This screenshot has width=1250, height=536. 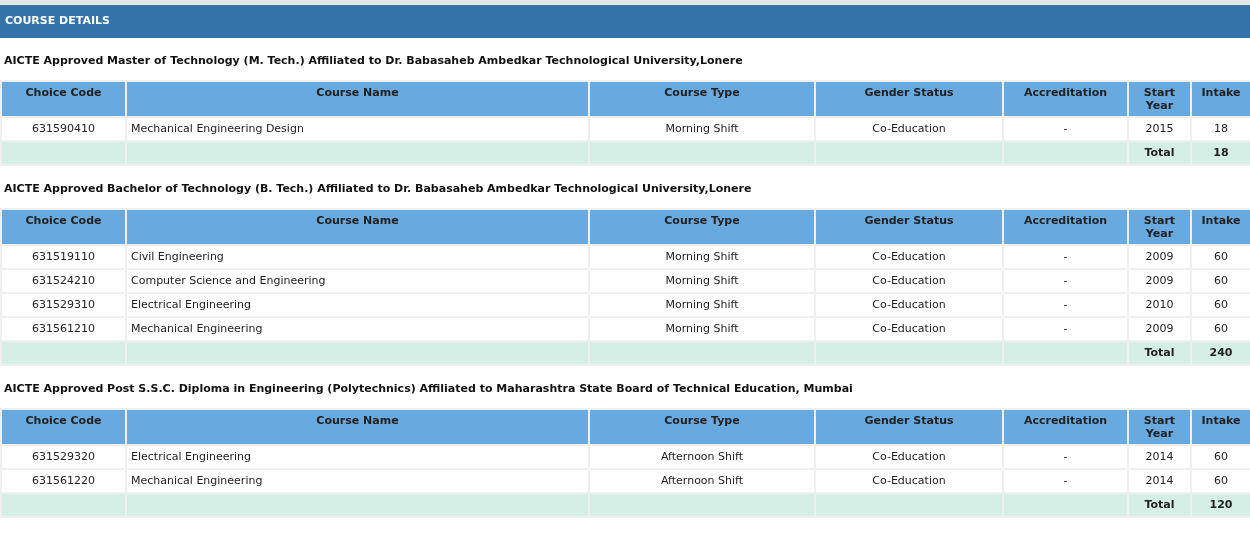 What do you see at coordinates (63, 457) in the screenshot?
I see `table-cell: 631529320` at bounding box center [63, 457].